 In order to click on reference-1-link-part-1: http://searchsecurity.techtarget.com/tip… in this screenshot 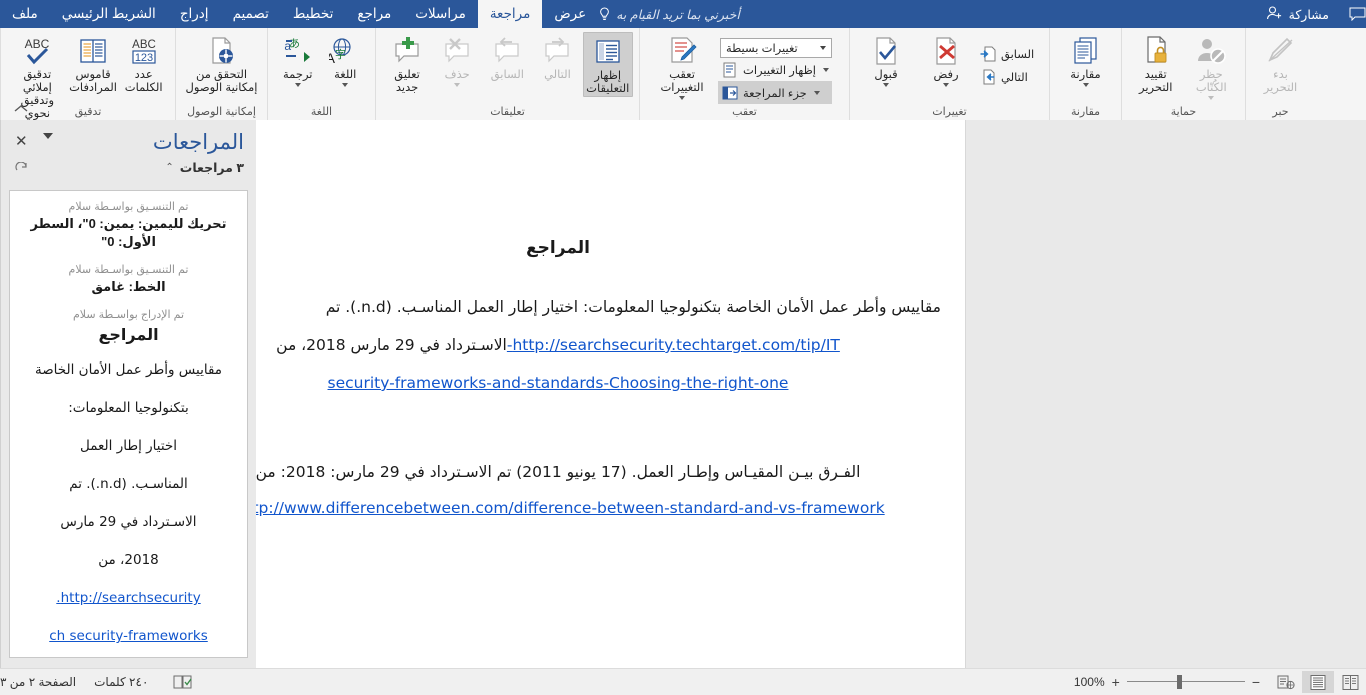, I will do `click(673, 345)`.